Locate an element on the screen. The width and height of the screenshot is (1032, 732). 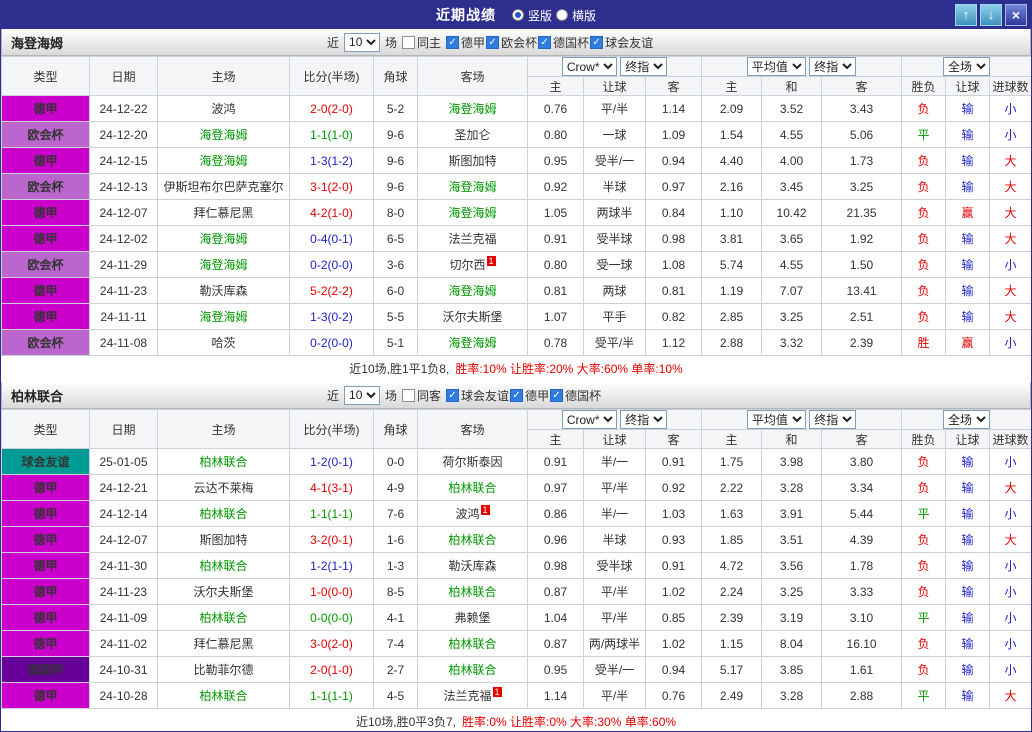
recent-unit-label: 场 is located at coordinates (391, 42).